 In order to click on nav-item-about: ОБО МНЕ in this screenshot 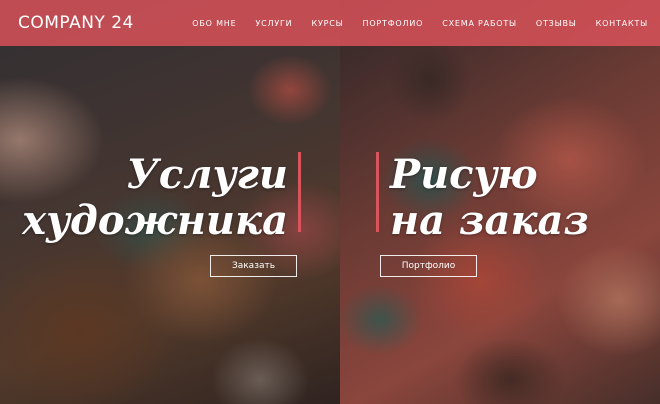, I will do `click(214, 23)`.